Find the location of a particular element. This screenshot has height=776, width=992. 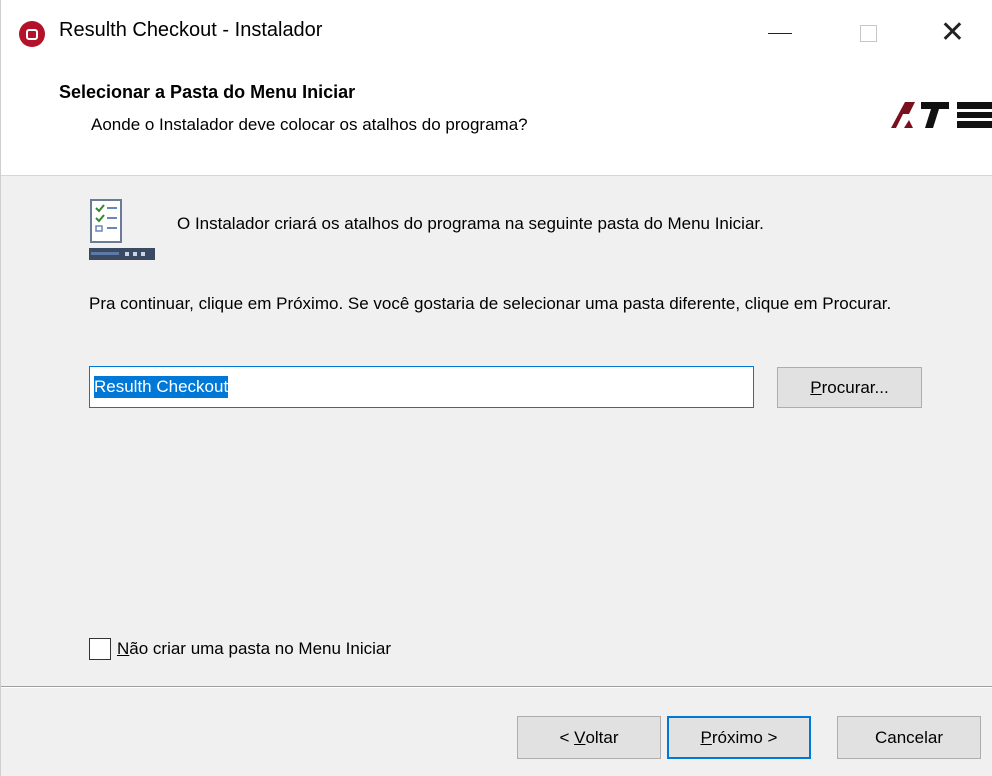

close-icon: ✕ is located at coordinates (952, 32).